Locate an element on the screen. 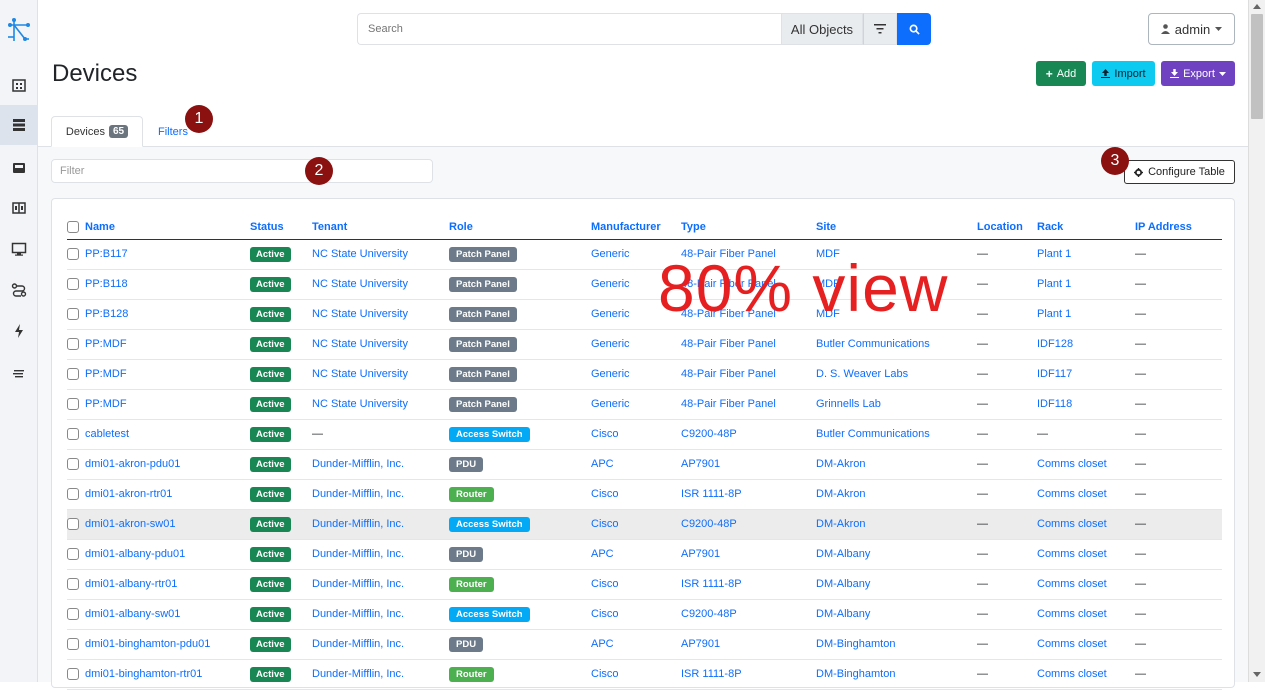  device-name-link: dmi01-akron-pdu01 is located at coordinates (132, 464).